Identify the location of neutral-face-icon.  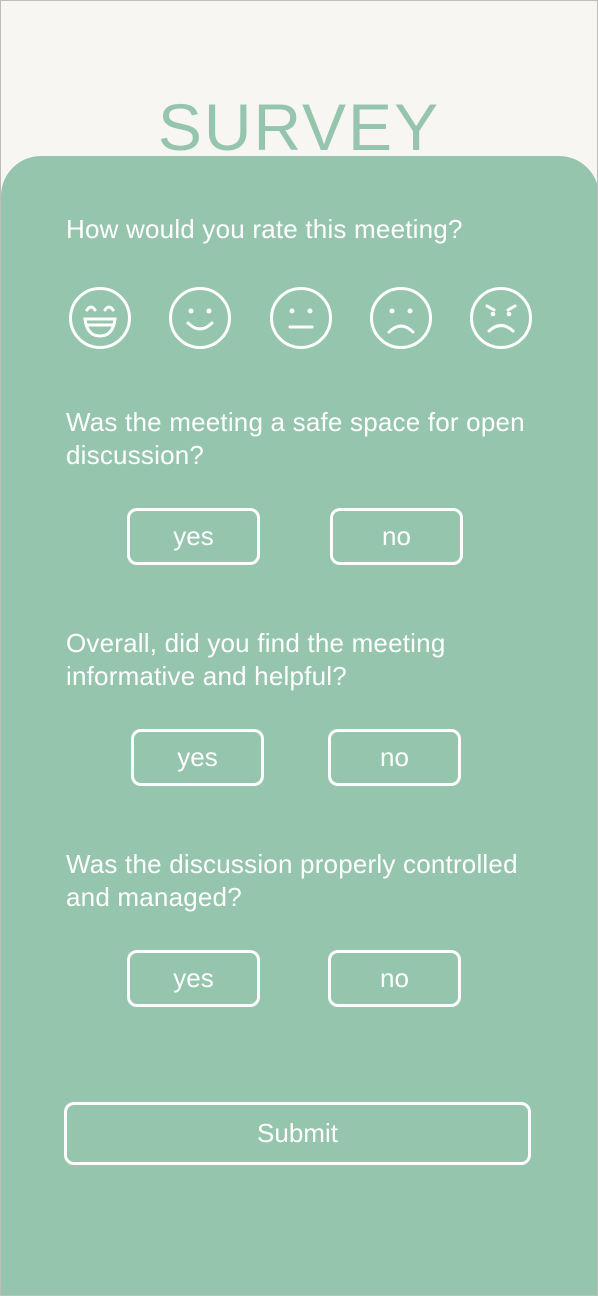
(301, 318).